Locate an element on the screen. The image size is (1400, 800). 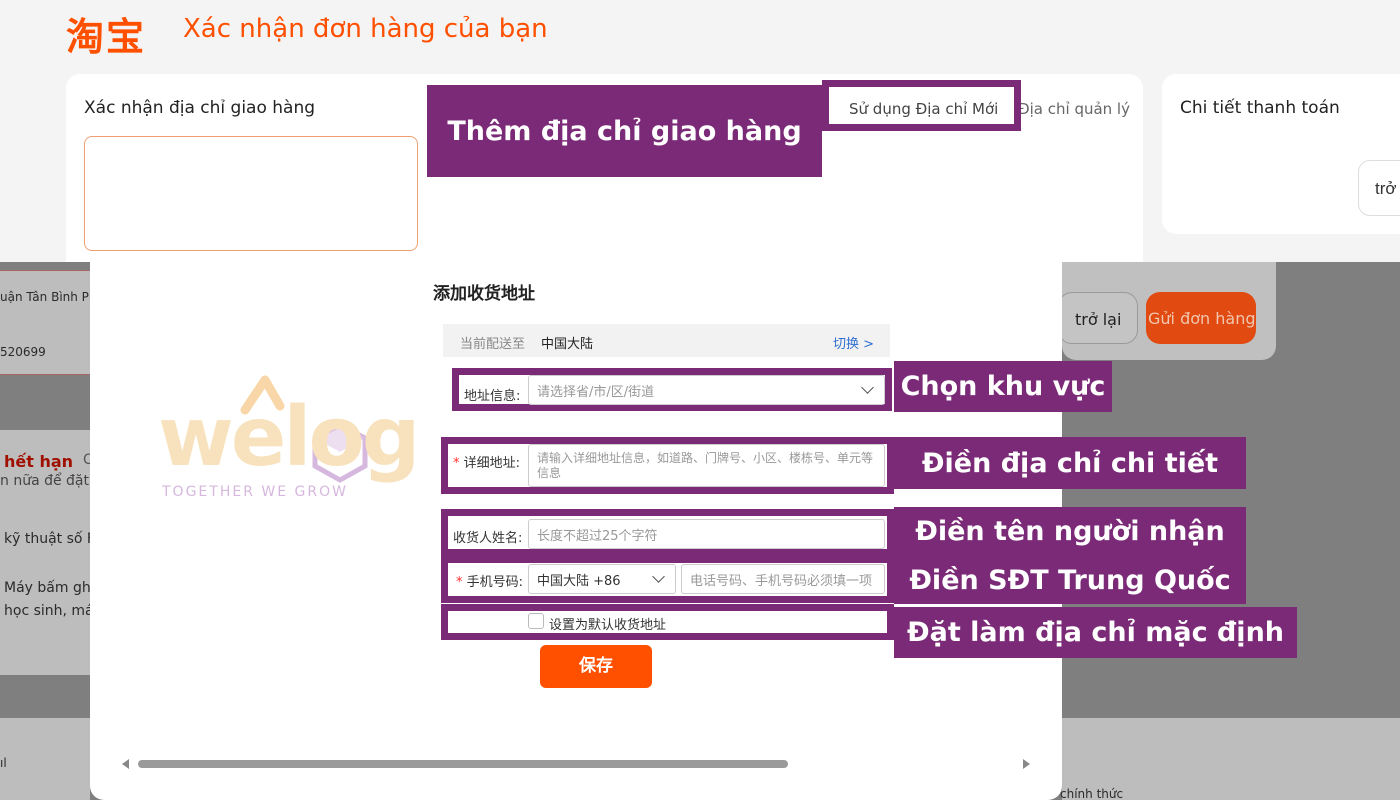
use-new-address-highlight is located at coordinates (921, 105).